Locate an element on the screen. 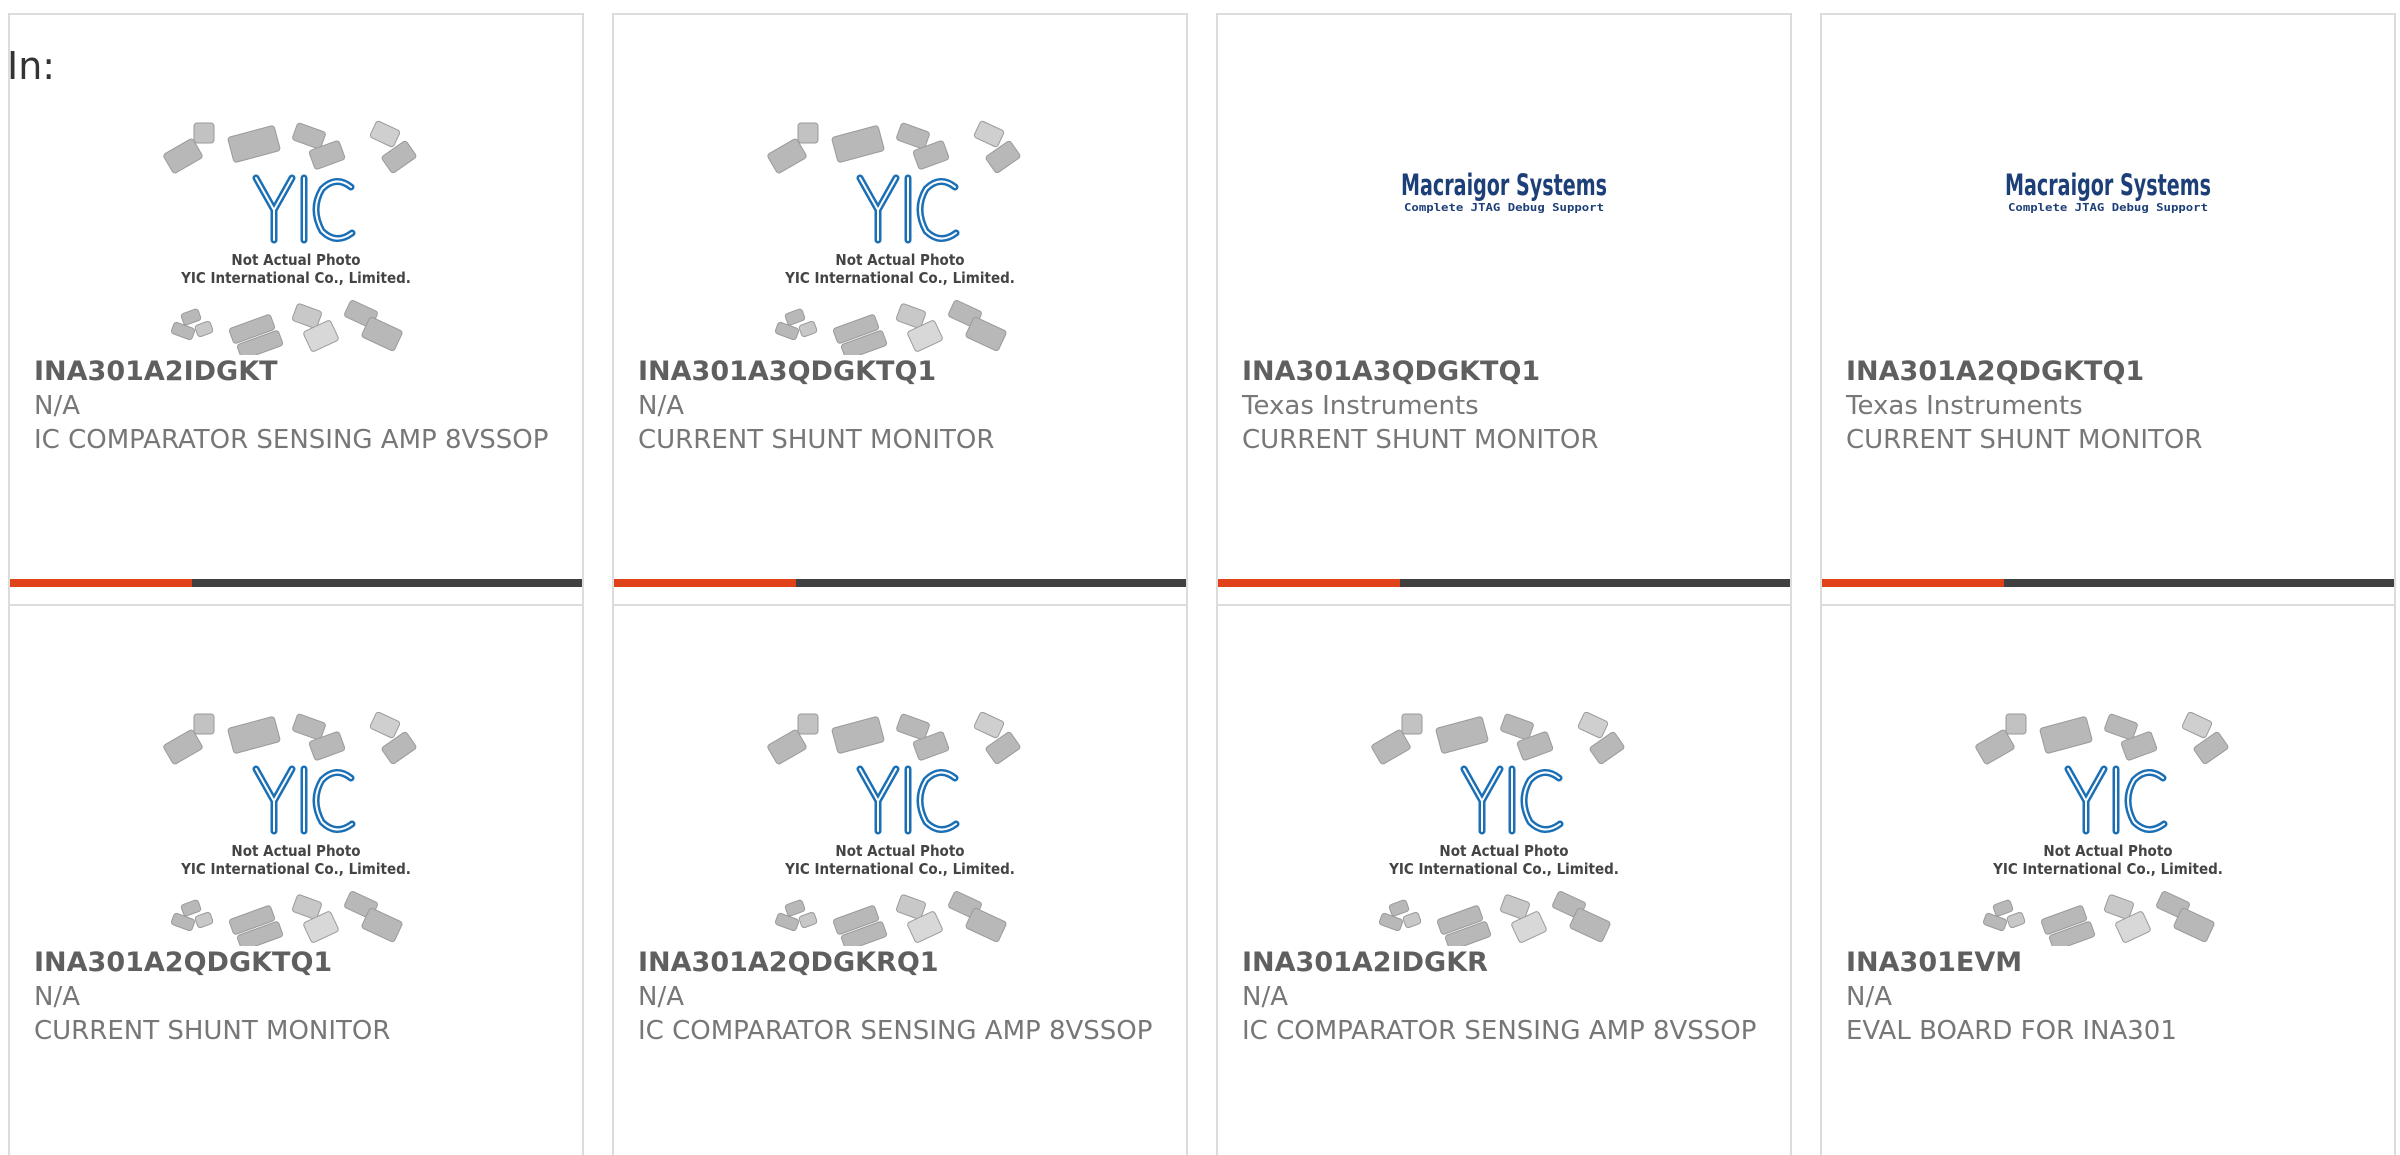  part-number: INA301EVM is located at coordinates (2110, 963).